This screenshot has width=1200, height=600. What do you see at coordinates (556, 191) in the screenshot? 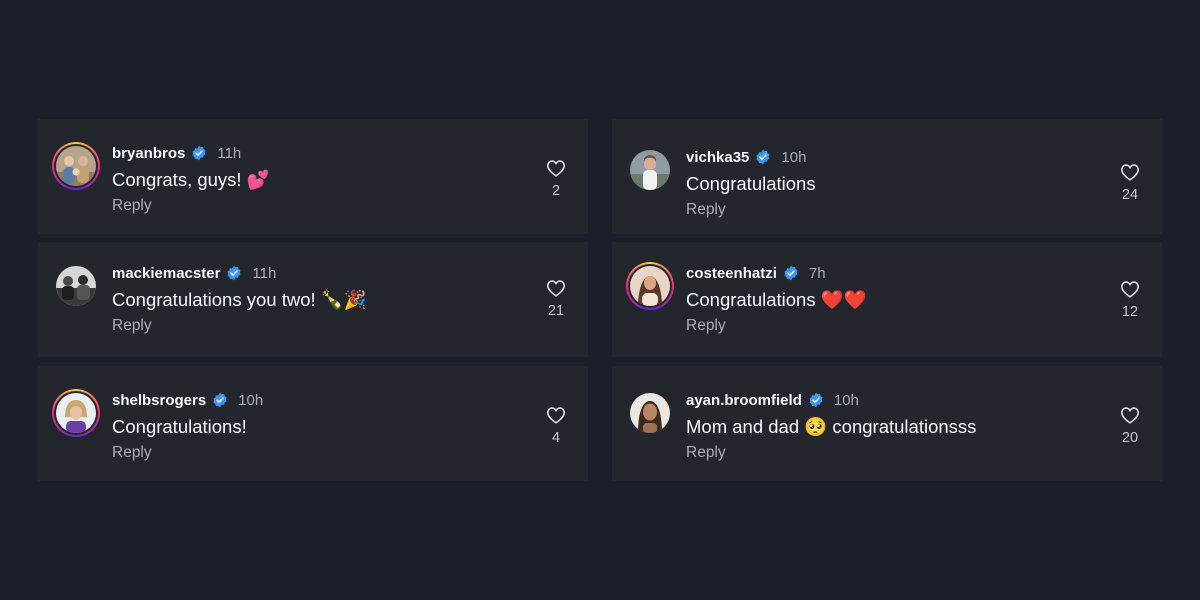
I see `like-count: 2` at bounding box center [556, 191].